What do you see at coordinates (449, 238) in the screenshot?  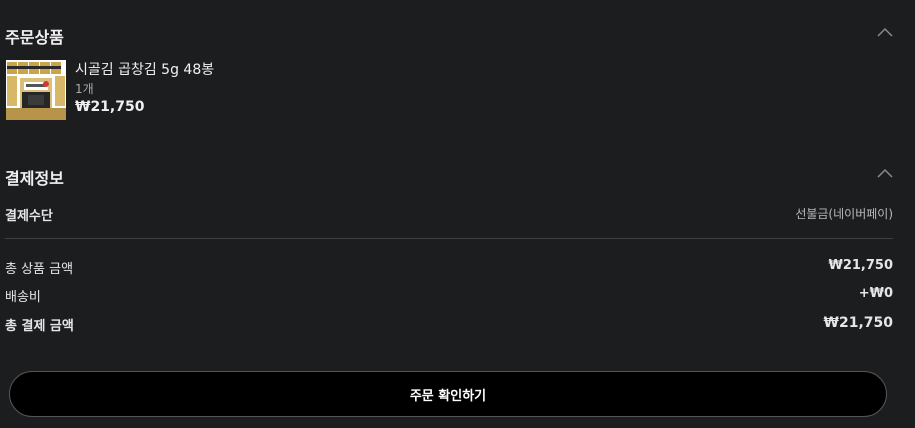 I see `summary-divider` at bounding box center [449, 238].